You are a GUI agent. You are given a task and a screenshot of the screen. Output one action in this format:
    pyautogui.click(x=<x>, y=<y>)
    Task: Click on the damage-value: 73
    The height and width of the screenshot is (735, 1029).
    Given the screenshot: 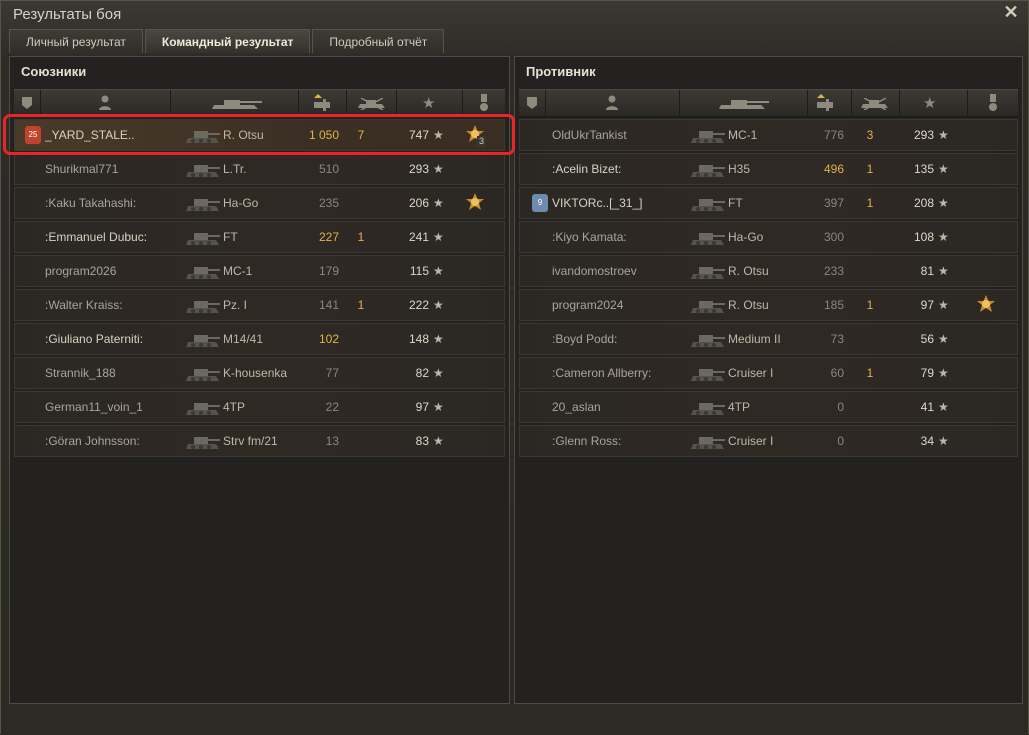 What is the action you would take?
    pyautogui.click(x=837, y=339)
    